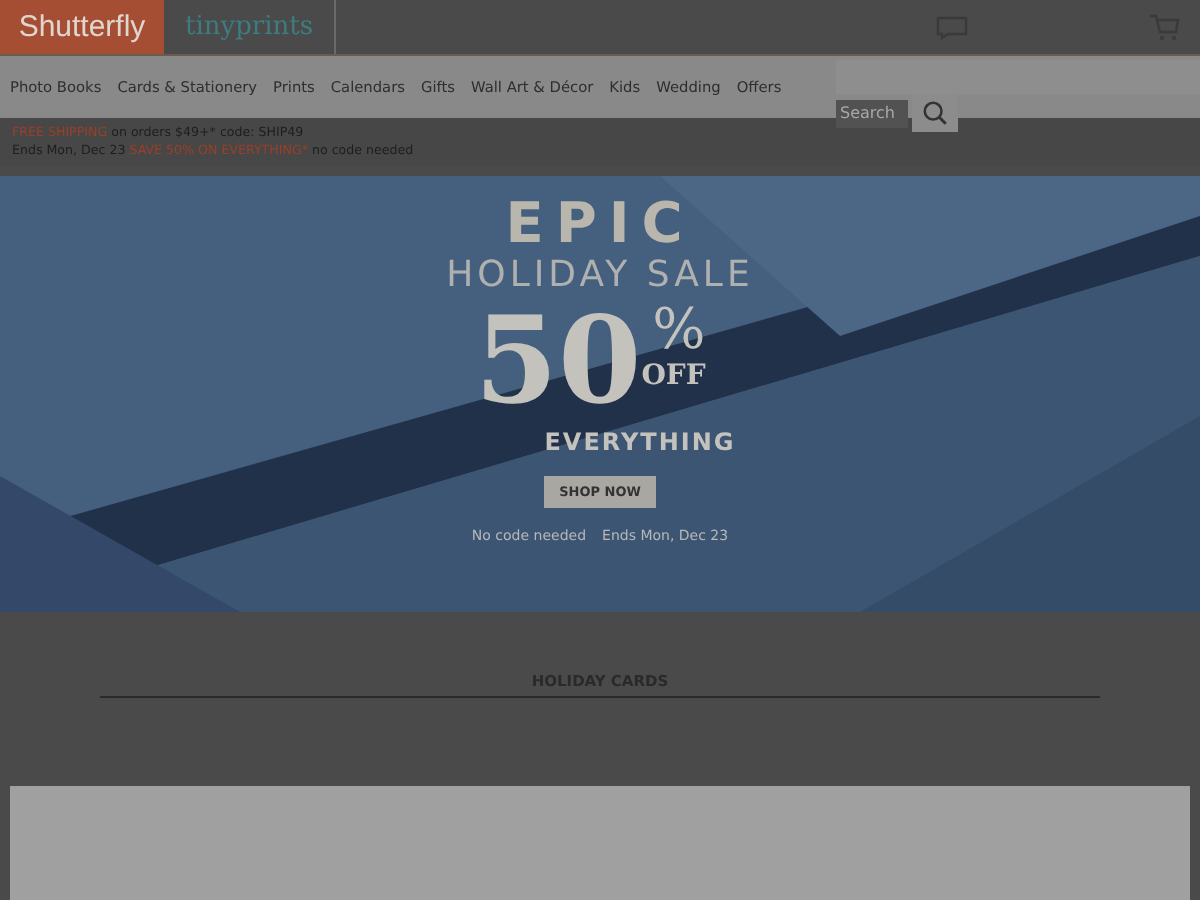 This screenshot has height=900, width=1200. I want to click on off-text: OFF, so click(673, 376).